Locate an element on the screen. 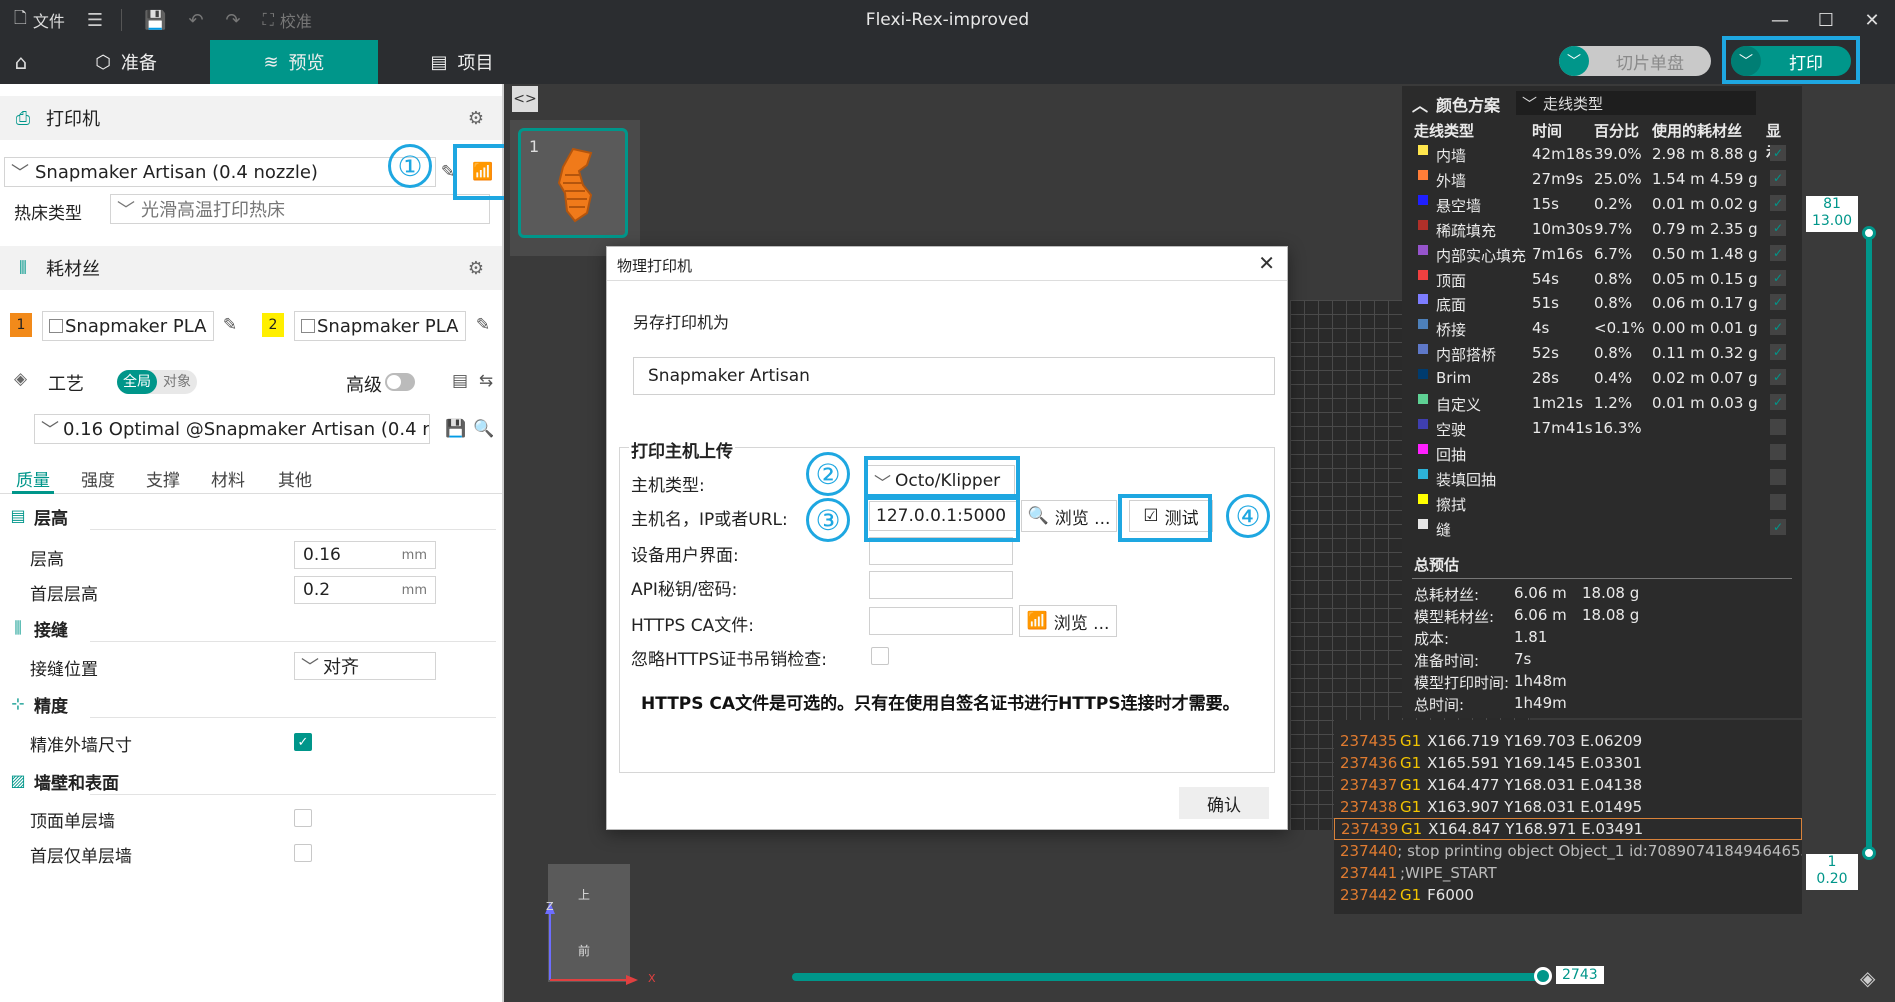 Image resolution: width=1895 pixels, height=1002 pixels. layers-icon: ◈ is located at coordinates (1867, 978).